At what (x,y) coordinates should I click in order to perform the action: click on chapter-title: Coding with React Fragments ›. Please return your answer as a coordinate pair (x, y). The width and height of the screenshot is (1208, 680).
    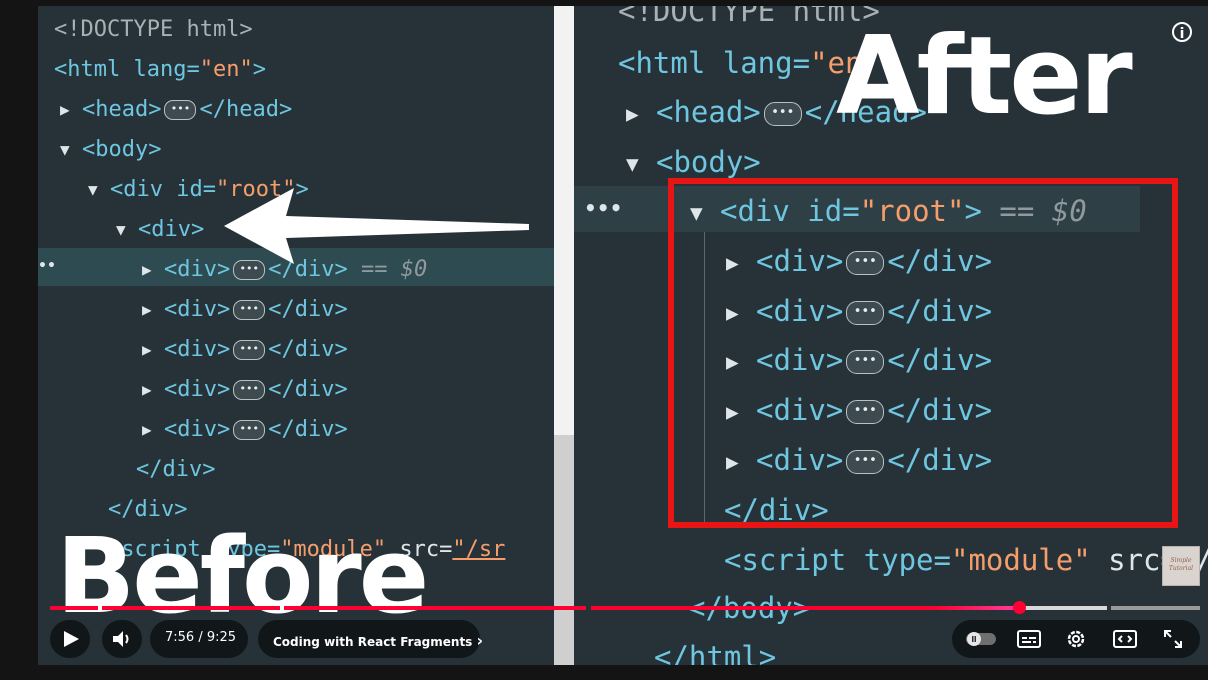
    Looking at the image, I should click on (378, 640).